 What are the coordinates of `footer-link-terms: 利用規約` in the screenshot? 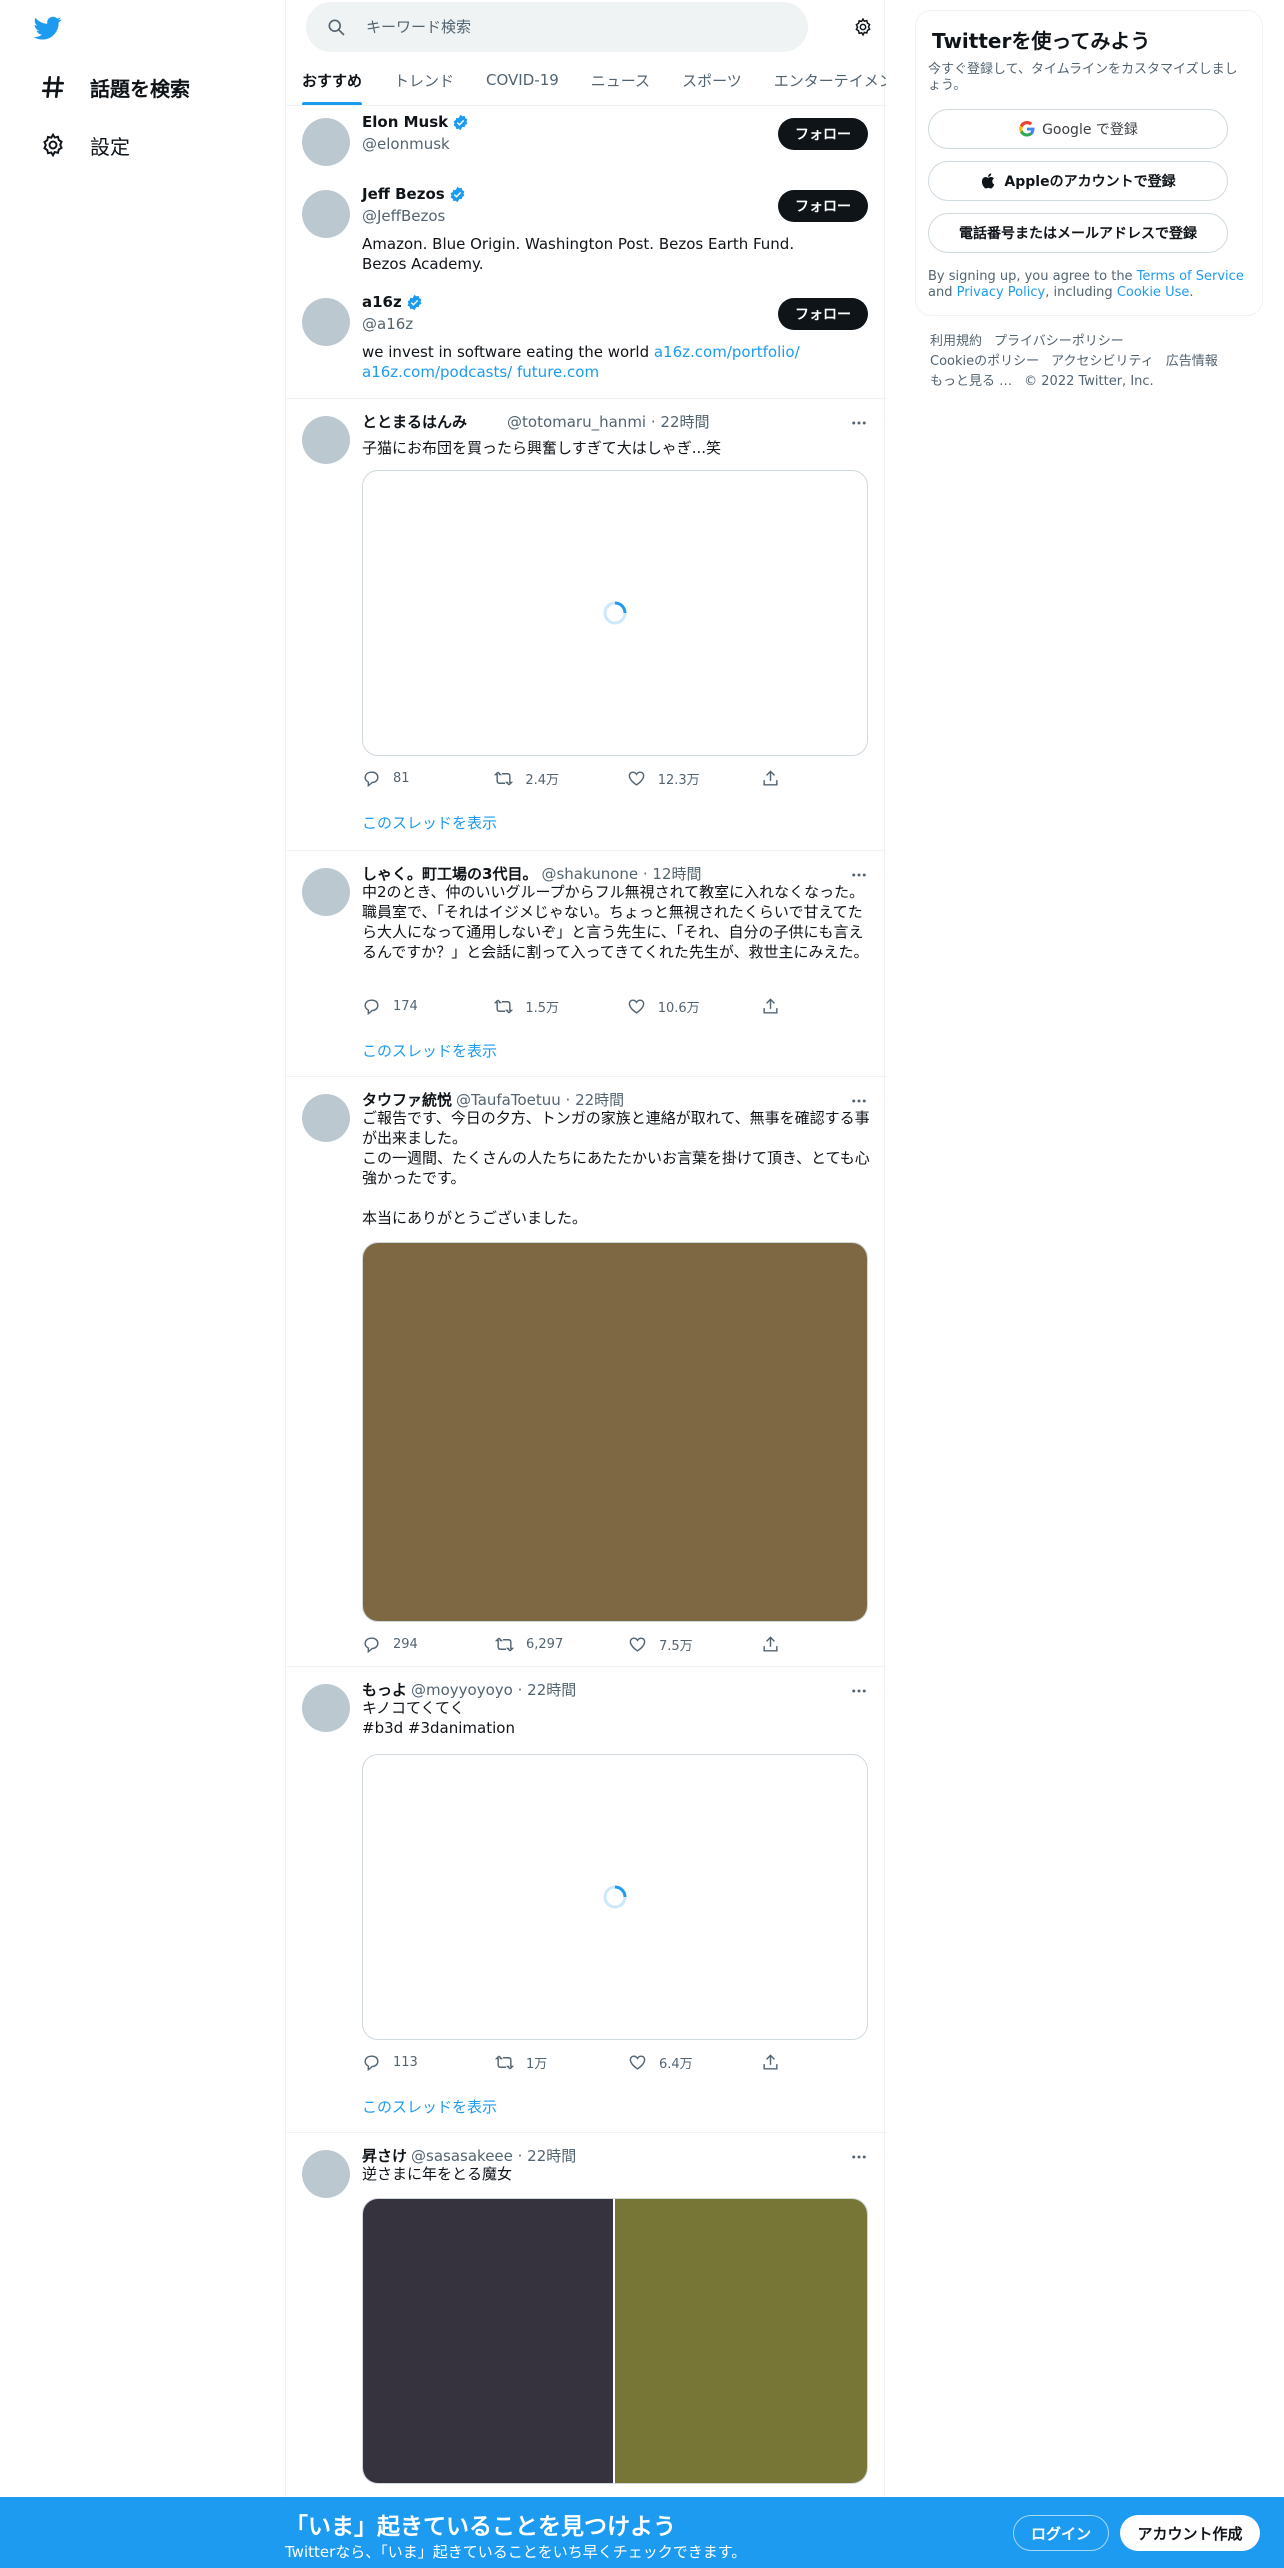 It's located at (956, 341).